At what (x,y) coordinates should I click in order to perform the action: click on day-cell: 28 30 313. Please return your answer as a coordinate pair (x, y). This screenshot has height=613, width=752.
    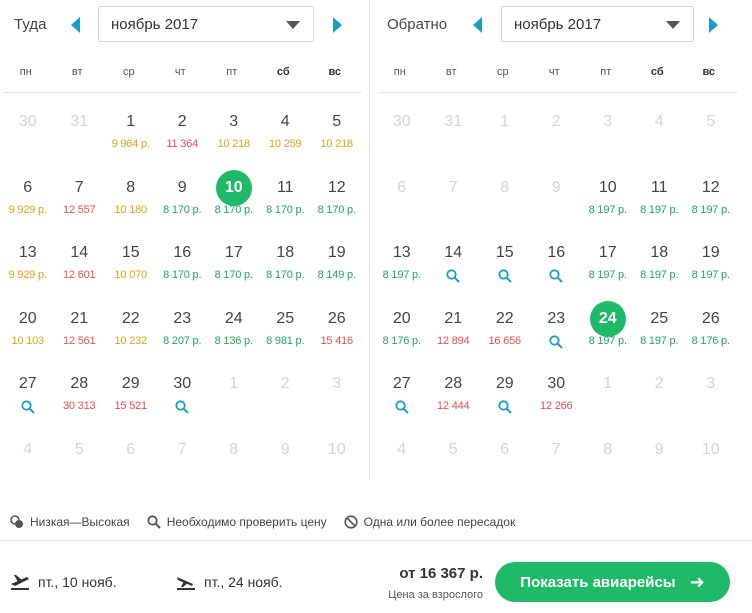
    Looking at the image, I should click on (80, 401).